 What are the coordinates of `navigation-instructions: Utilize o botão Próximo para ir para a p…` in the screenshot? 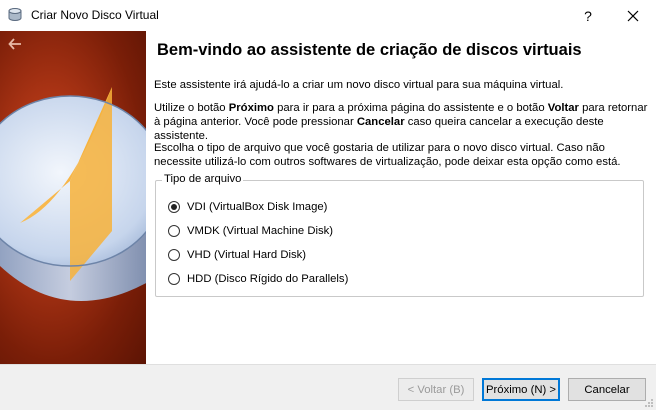 It's located at (401, 122).